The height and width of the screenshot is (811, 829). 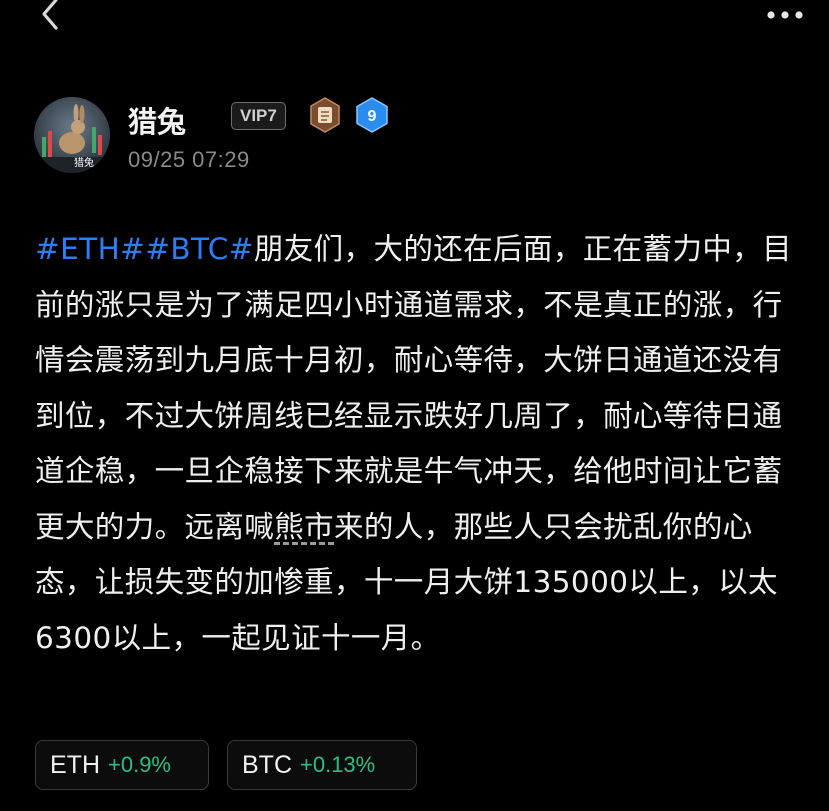 I want to click on scroll-badge-icon, so click(x=325, y=115).